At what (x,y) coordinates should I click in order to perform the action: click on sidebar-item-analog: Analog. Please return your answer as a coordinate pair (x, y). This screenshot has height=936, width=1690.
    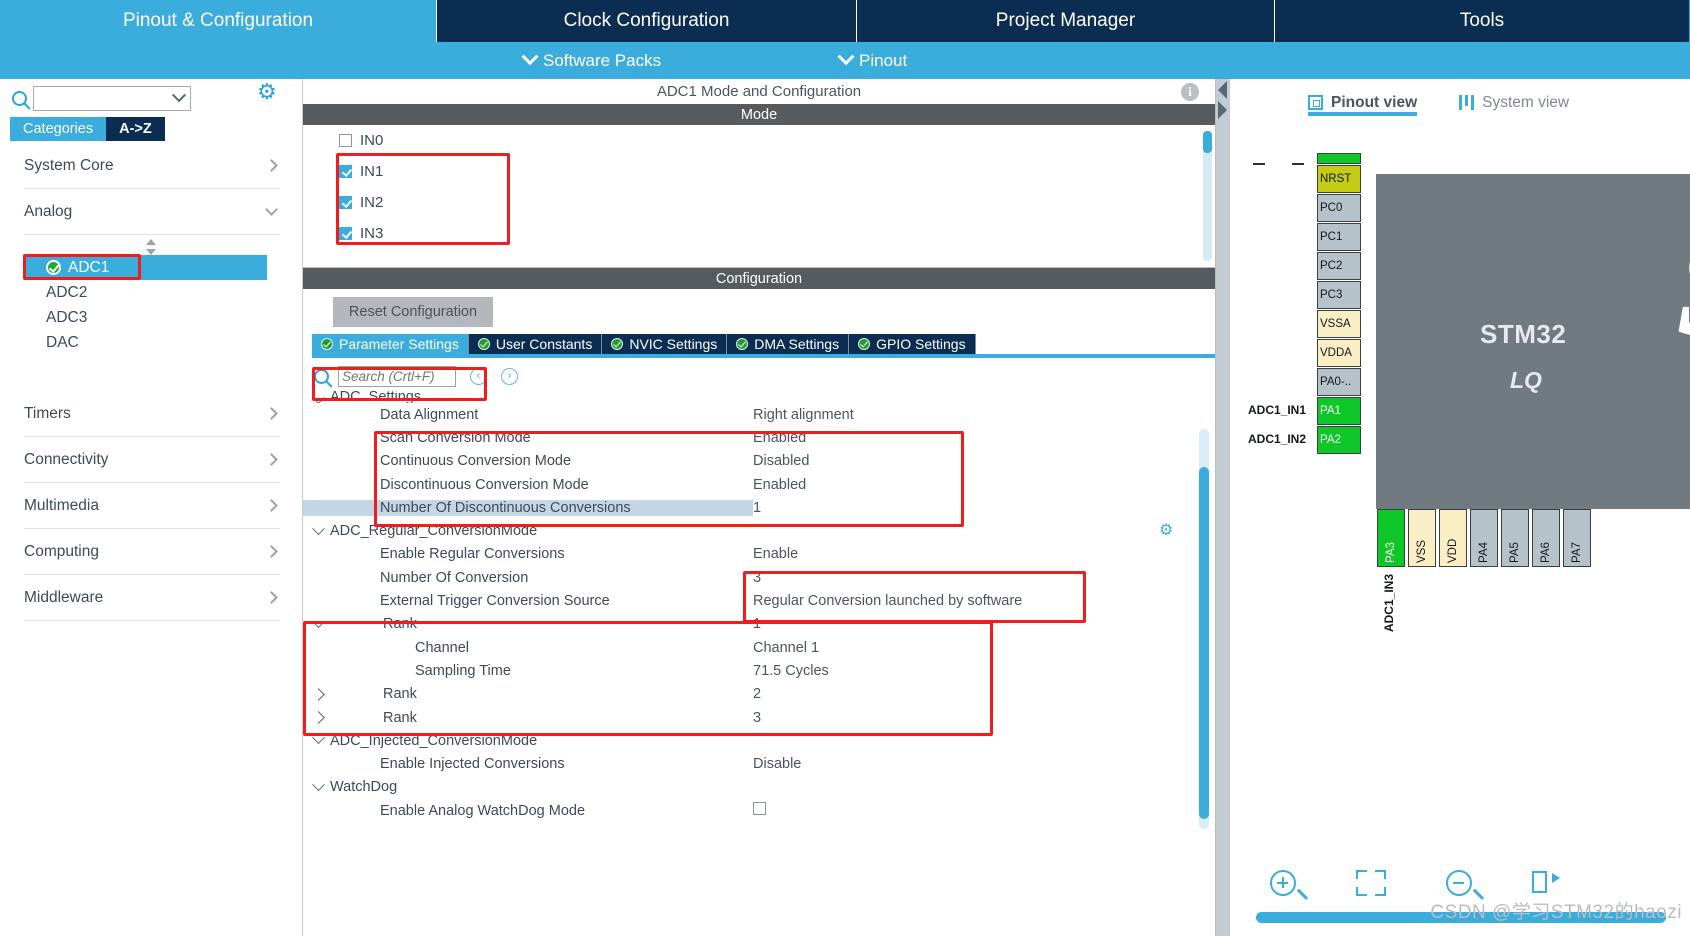
    Looking at the image, I should click on (152, 212).